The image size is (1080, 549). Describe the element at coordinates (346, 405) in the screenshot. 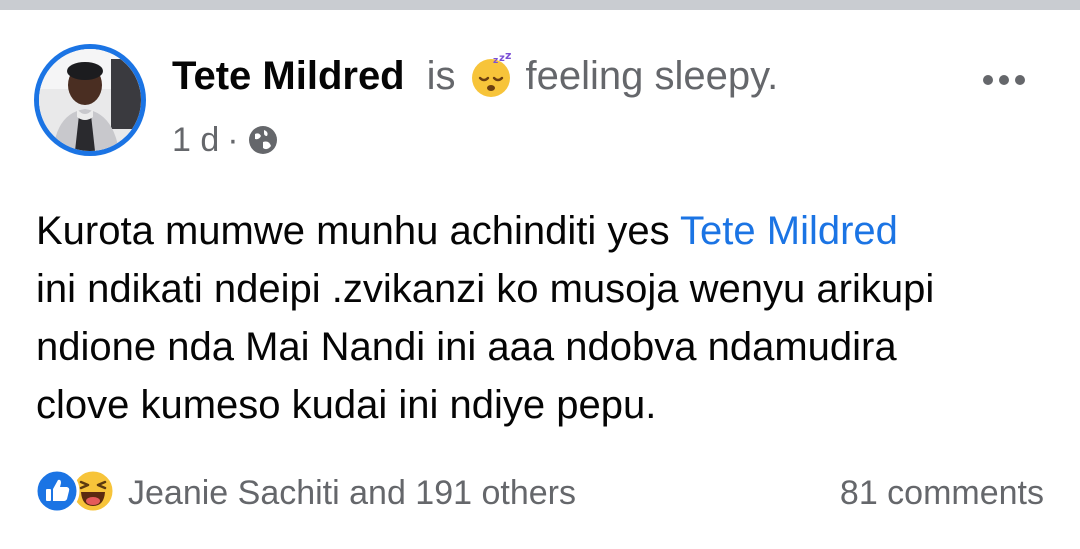

I see `post-body-line: clove kumeso kudai ini ndiye pepu.` at that location.